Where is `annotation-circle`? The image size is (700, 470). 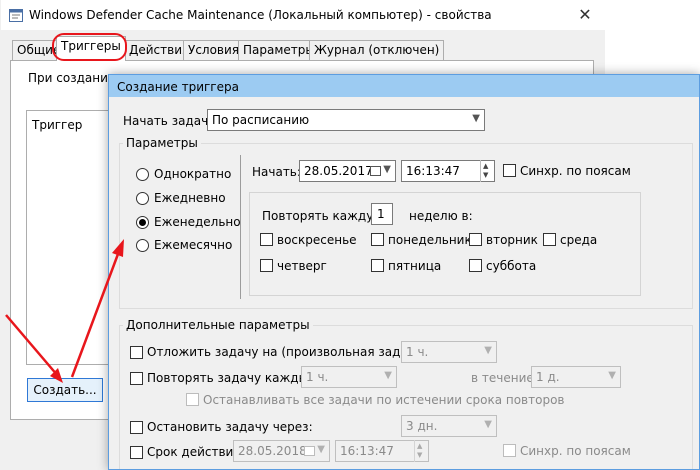 annotation-circle is located at coordinates (89, 47).